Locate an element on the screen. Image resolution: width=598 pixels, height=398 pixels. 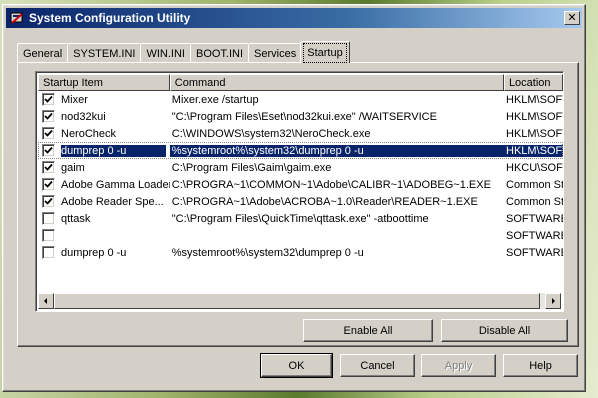
disable-all-button: Disable All is located at coordinates (504, 330).